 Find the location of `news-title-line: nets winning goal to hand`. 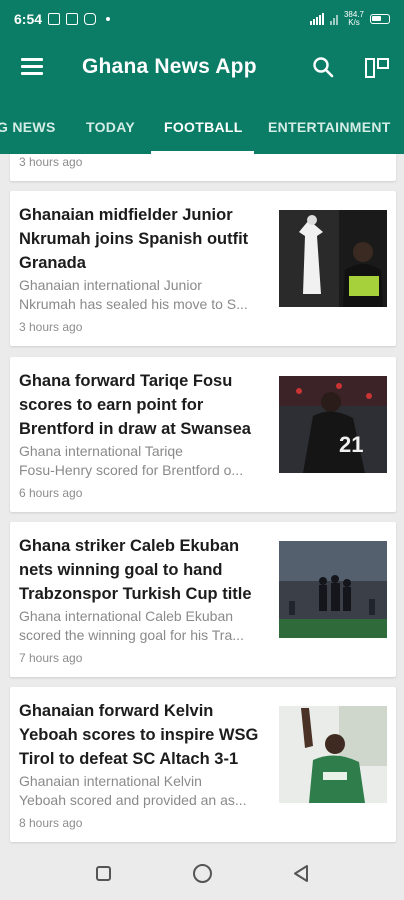

news-title-line: nets winning goal to hand is located at coordinates (121, 570).